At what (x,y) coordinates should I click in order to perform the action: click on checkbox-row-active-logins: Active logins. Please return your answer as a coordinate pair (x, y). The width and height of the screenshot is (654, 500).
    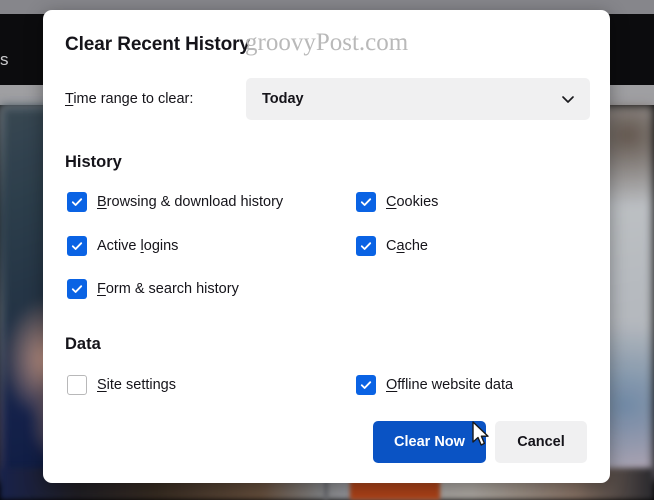
    Looking at the image, I should click on (122, 246).